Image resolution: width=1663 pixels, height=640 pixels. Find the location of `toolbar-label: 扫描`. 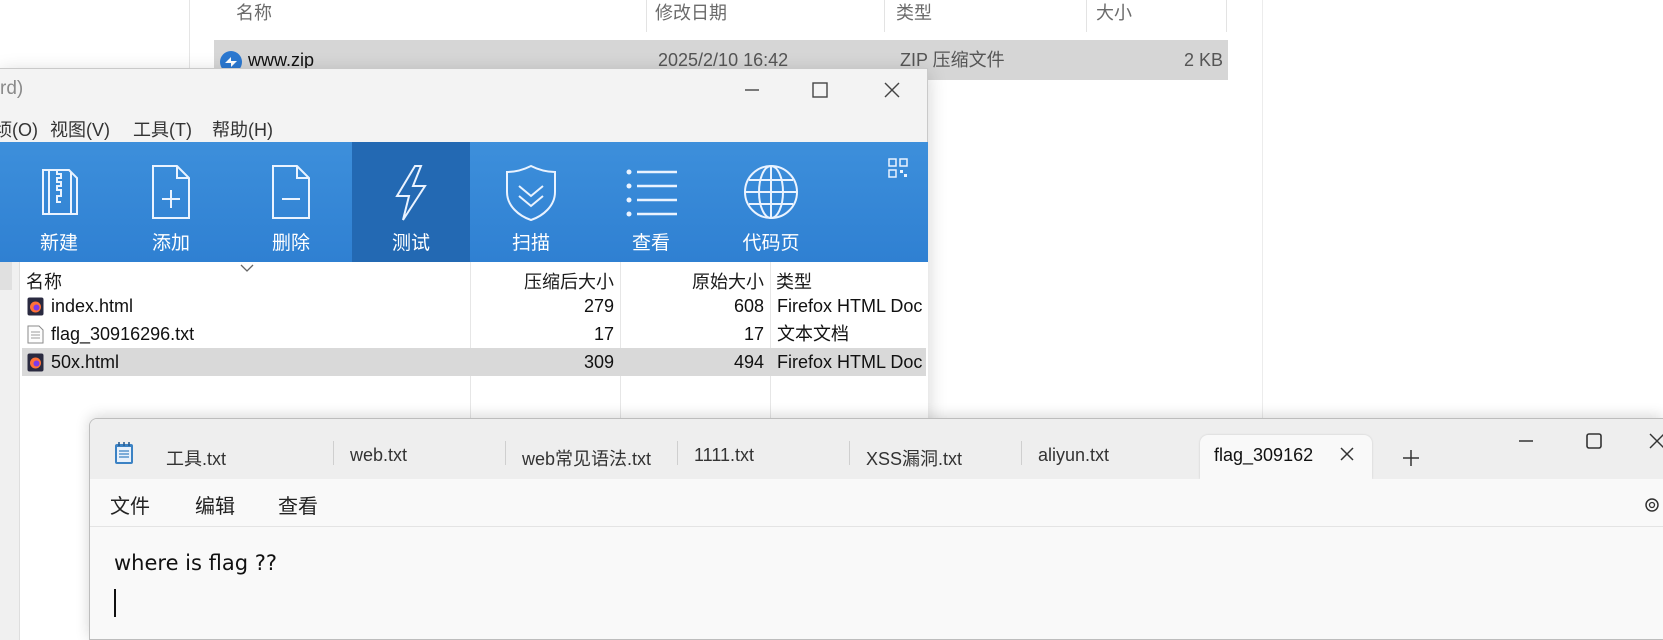

toolbar-label: 扫描 is located at coordinates (530, 243).